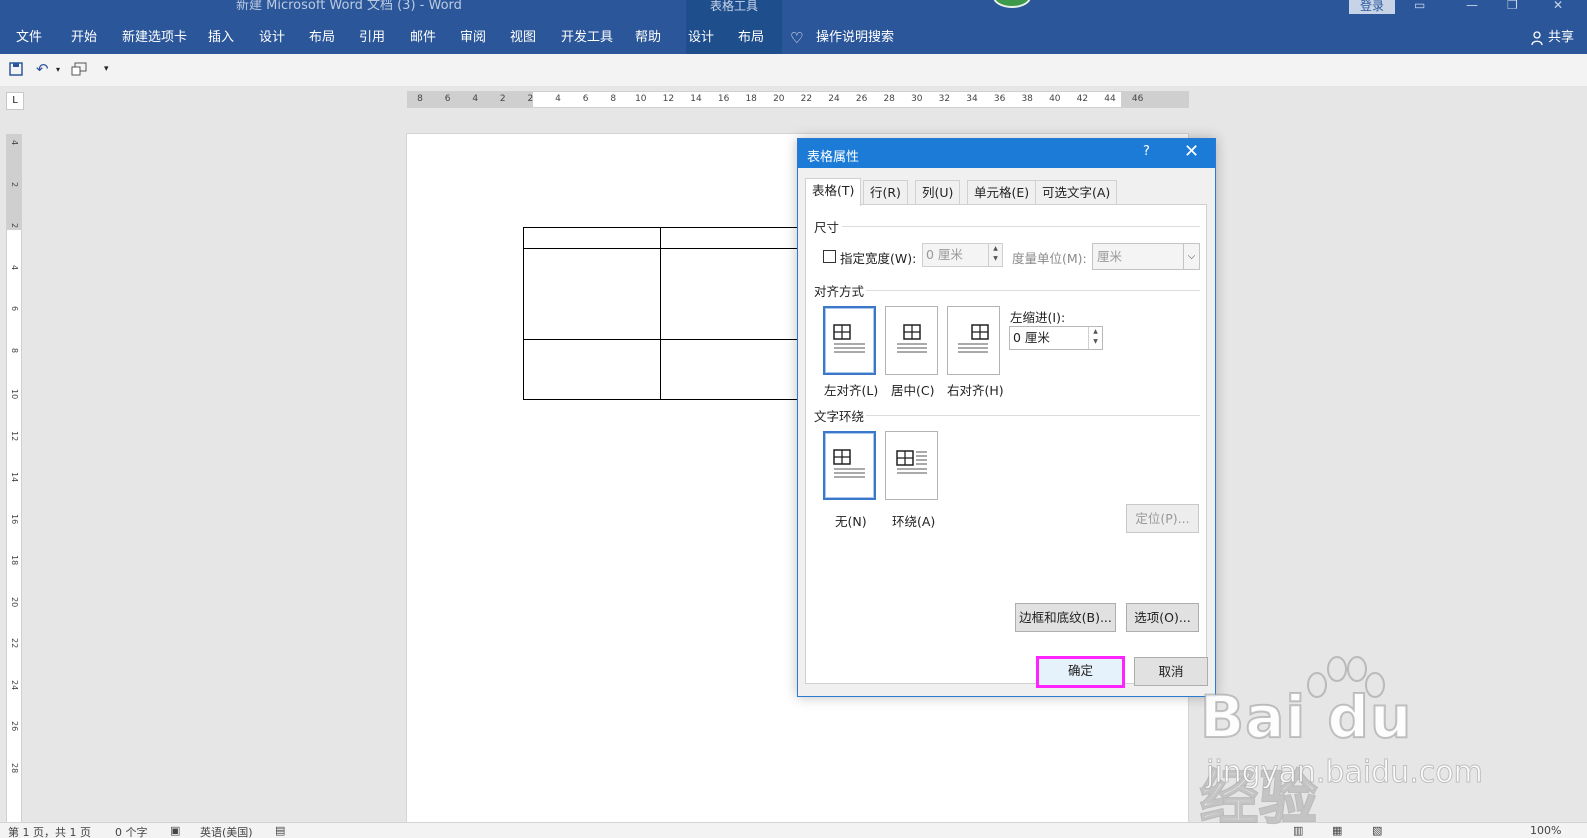  I want to click on tab-view: 视图, so click(523, 38).